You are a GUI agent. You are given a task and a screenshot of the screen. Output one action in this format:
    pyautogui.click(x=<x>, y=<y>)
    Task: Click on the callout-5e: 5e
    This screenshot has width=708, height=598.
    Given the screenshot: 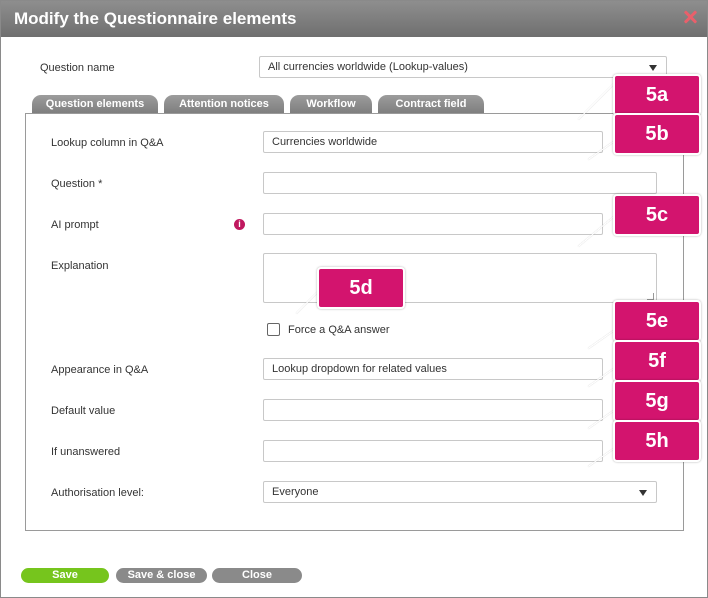 What is the action you would take?
    pyautogui.click(x=657, y=321)
    